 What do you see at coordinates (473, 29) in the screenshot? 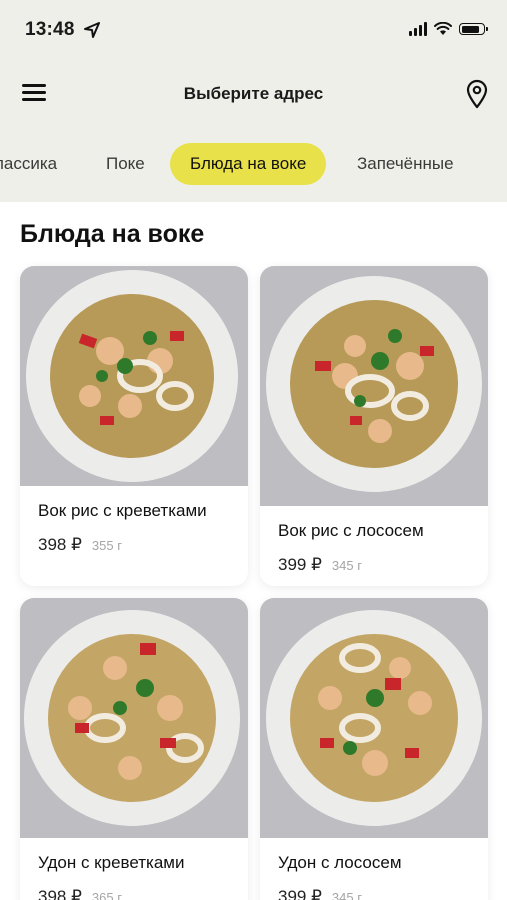
I see `battery-icon` at bounding box center [473, 29].